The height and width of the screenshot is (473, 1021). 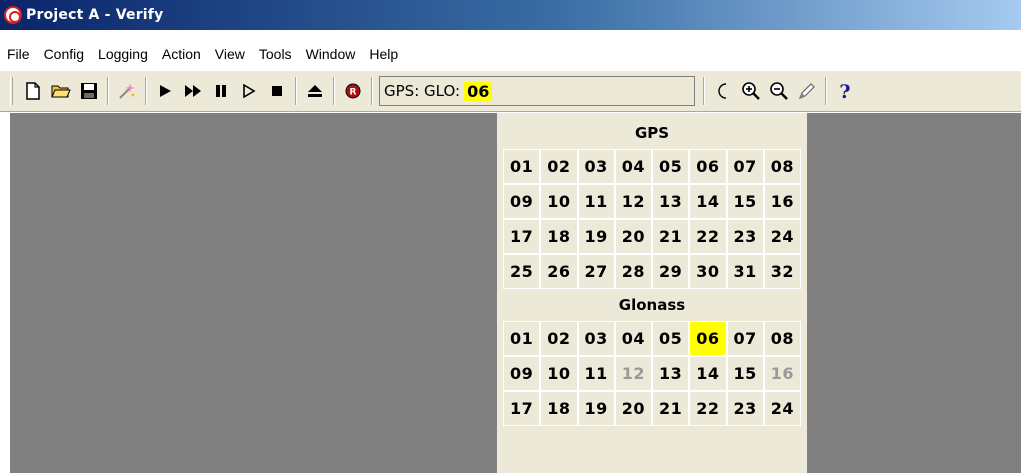 What do you see at coordinates (522, 201) in the screenshot?
I see `gps-satellite-09: 09` at bounding box center [522, 201].